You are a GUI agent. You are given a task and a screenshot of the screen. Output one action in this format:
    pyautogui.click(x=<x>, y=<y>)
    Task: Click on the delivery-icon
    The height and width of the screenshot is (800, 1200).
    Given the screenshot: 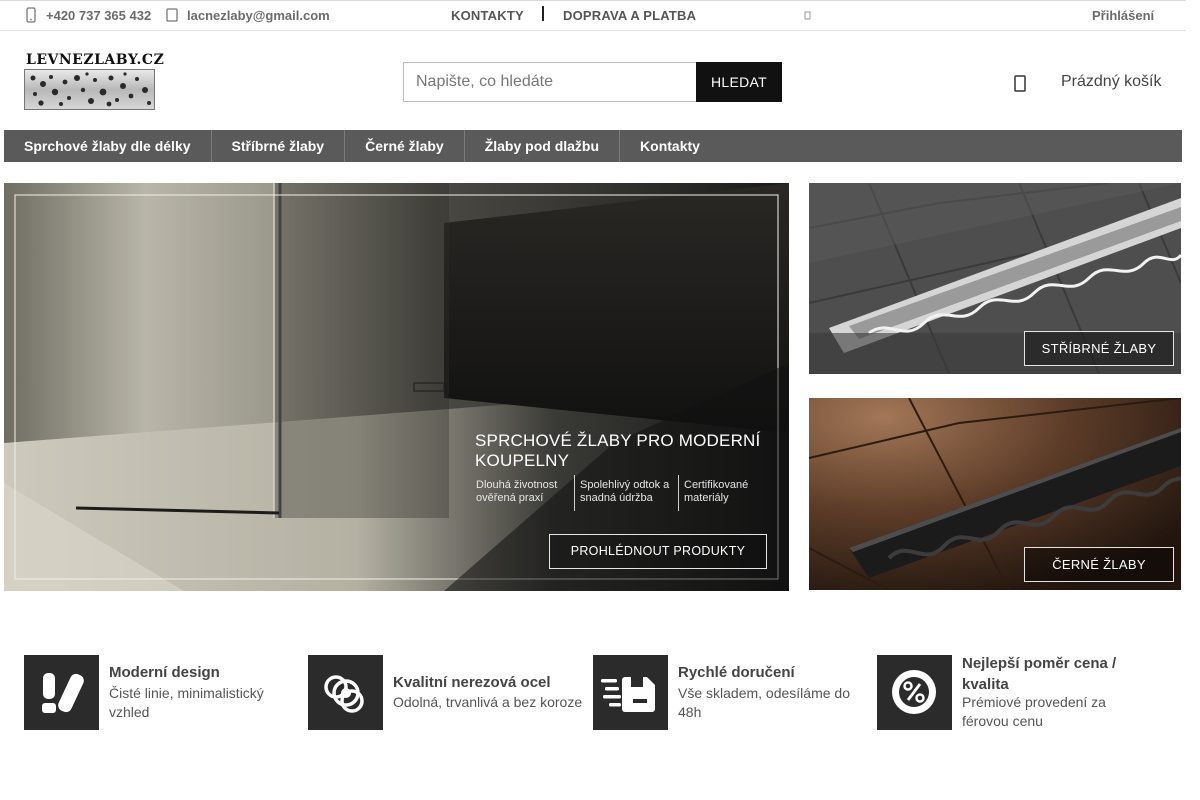 What is the action you would take?
    pyautogui.click(x=628, y=694)
    